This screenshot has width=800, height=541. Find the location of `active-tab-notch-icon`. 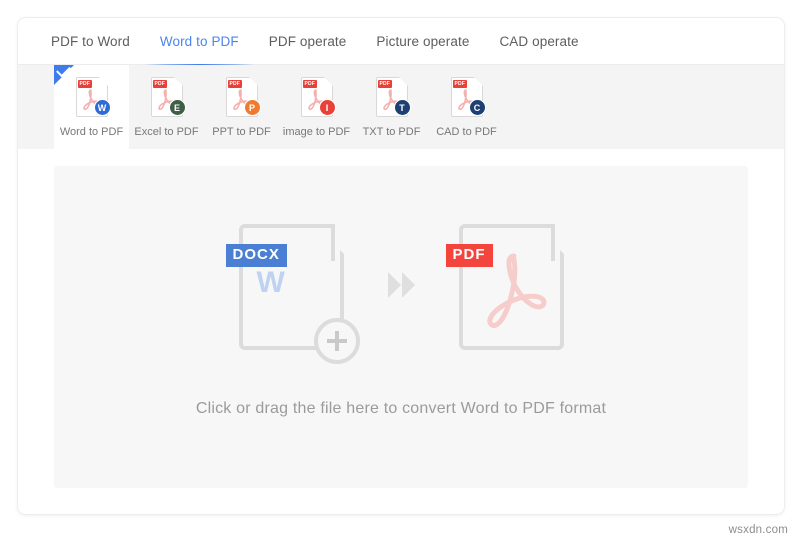

active-tab-notch-icon is located at coordinates (199, 61).